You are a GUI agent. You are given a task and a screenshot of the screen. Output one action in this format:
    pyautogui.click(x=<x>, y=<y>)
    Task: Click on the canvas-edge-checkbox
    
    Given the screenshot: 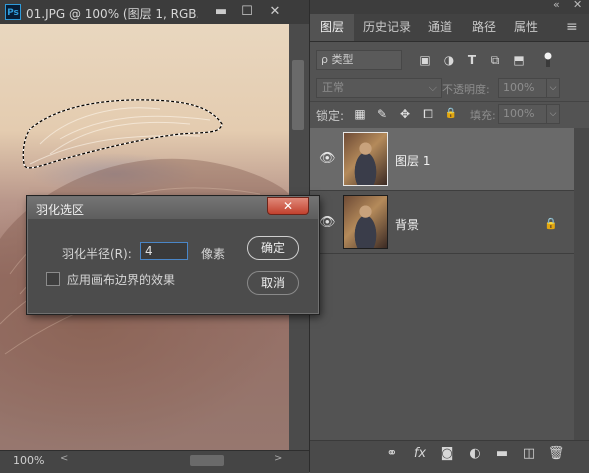 What is the action you would take?
    pyautogui.click(x=53, y=279)
    